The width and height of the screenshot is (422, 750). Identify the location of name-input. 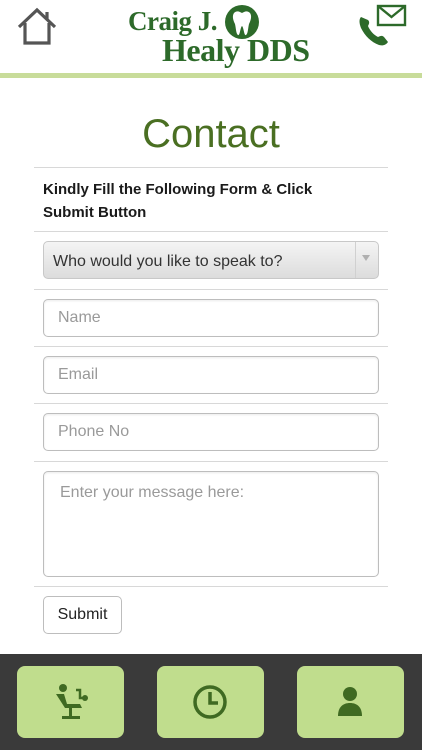
(211, 318).